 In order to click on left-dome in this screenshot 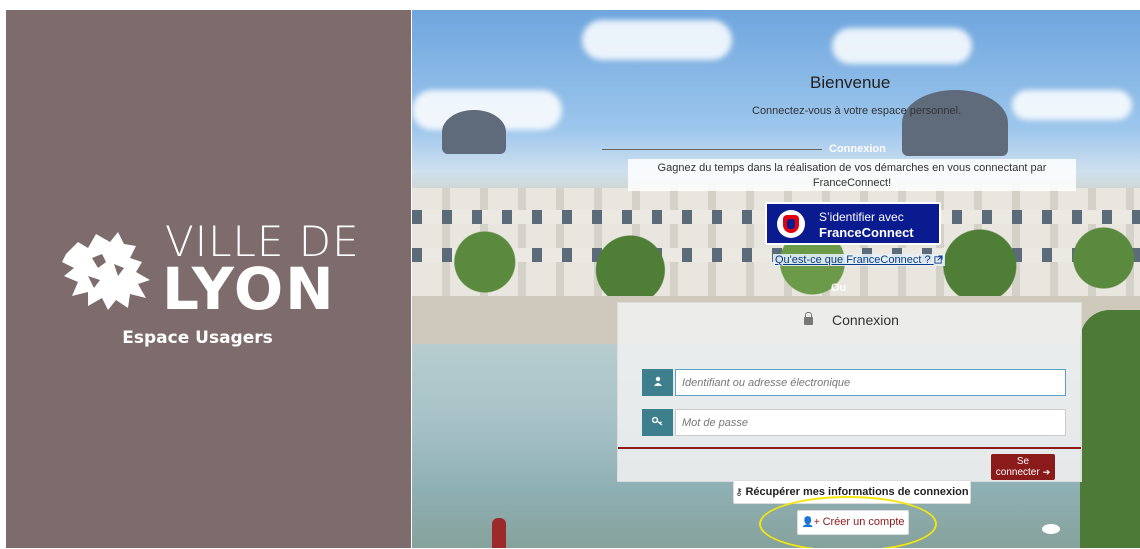, I will do `click(474, 132)`.